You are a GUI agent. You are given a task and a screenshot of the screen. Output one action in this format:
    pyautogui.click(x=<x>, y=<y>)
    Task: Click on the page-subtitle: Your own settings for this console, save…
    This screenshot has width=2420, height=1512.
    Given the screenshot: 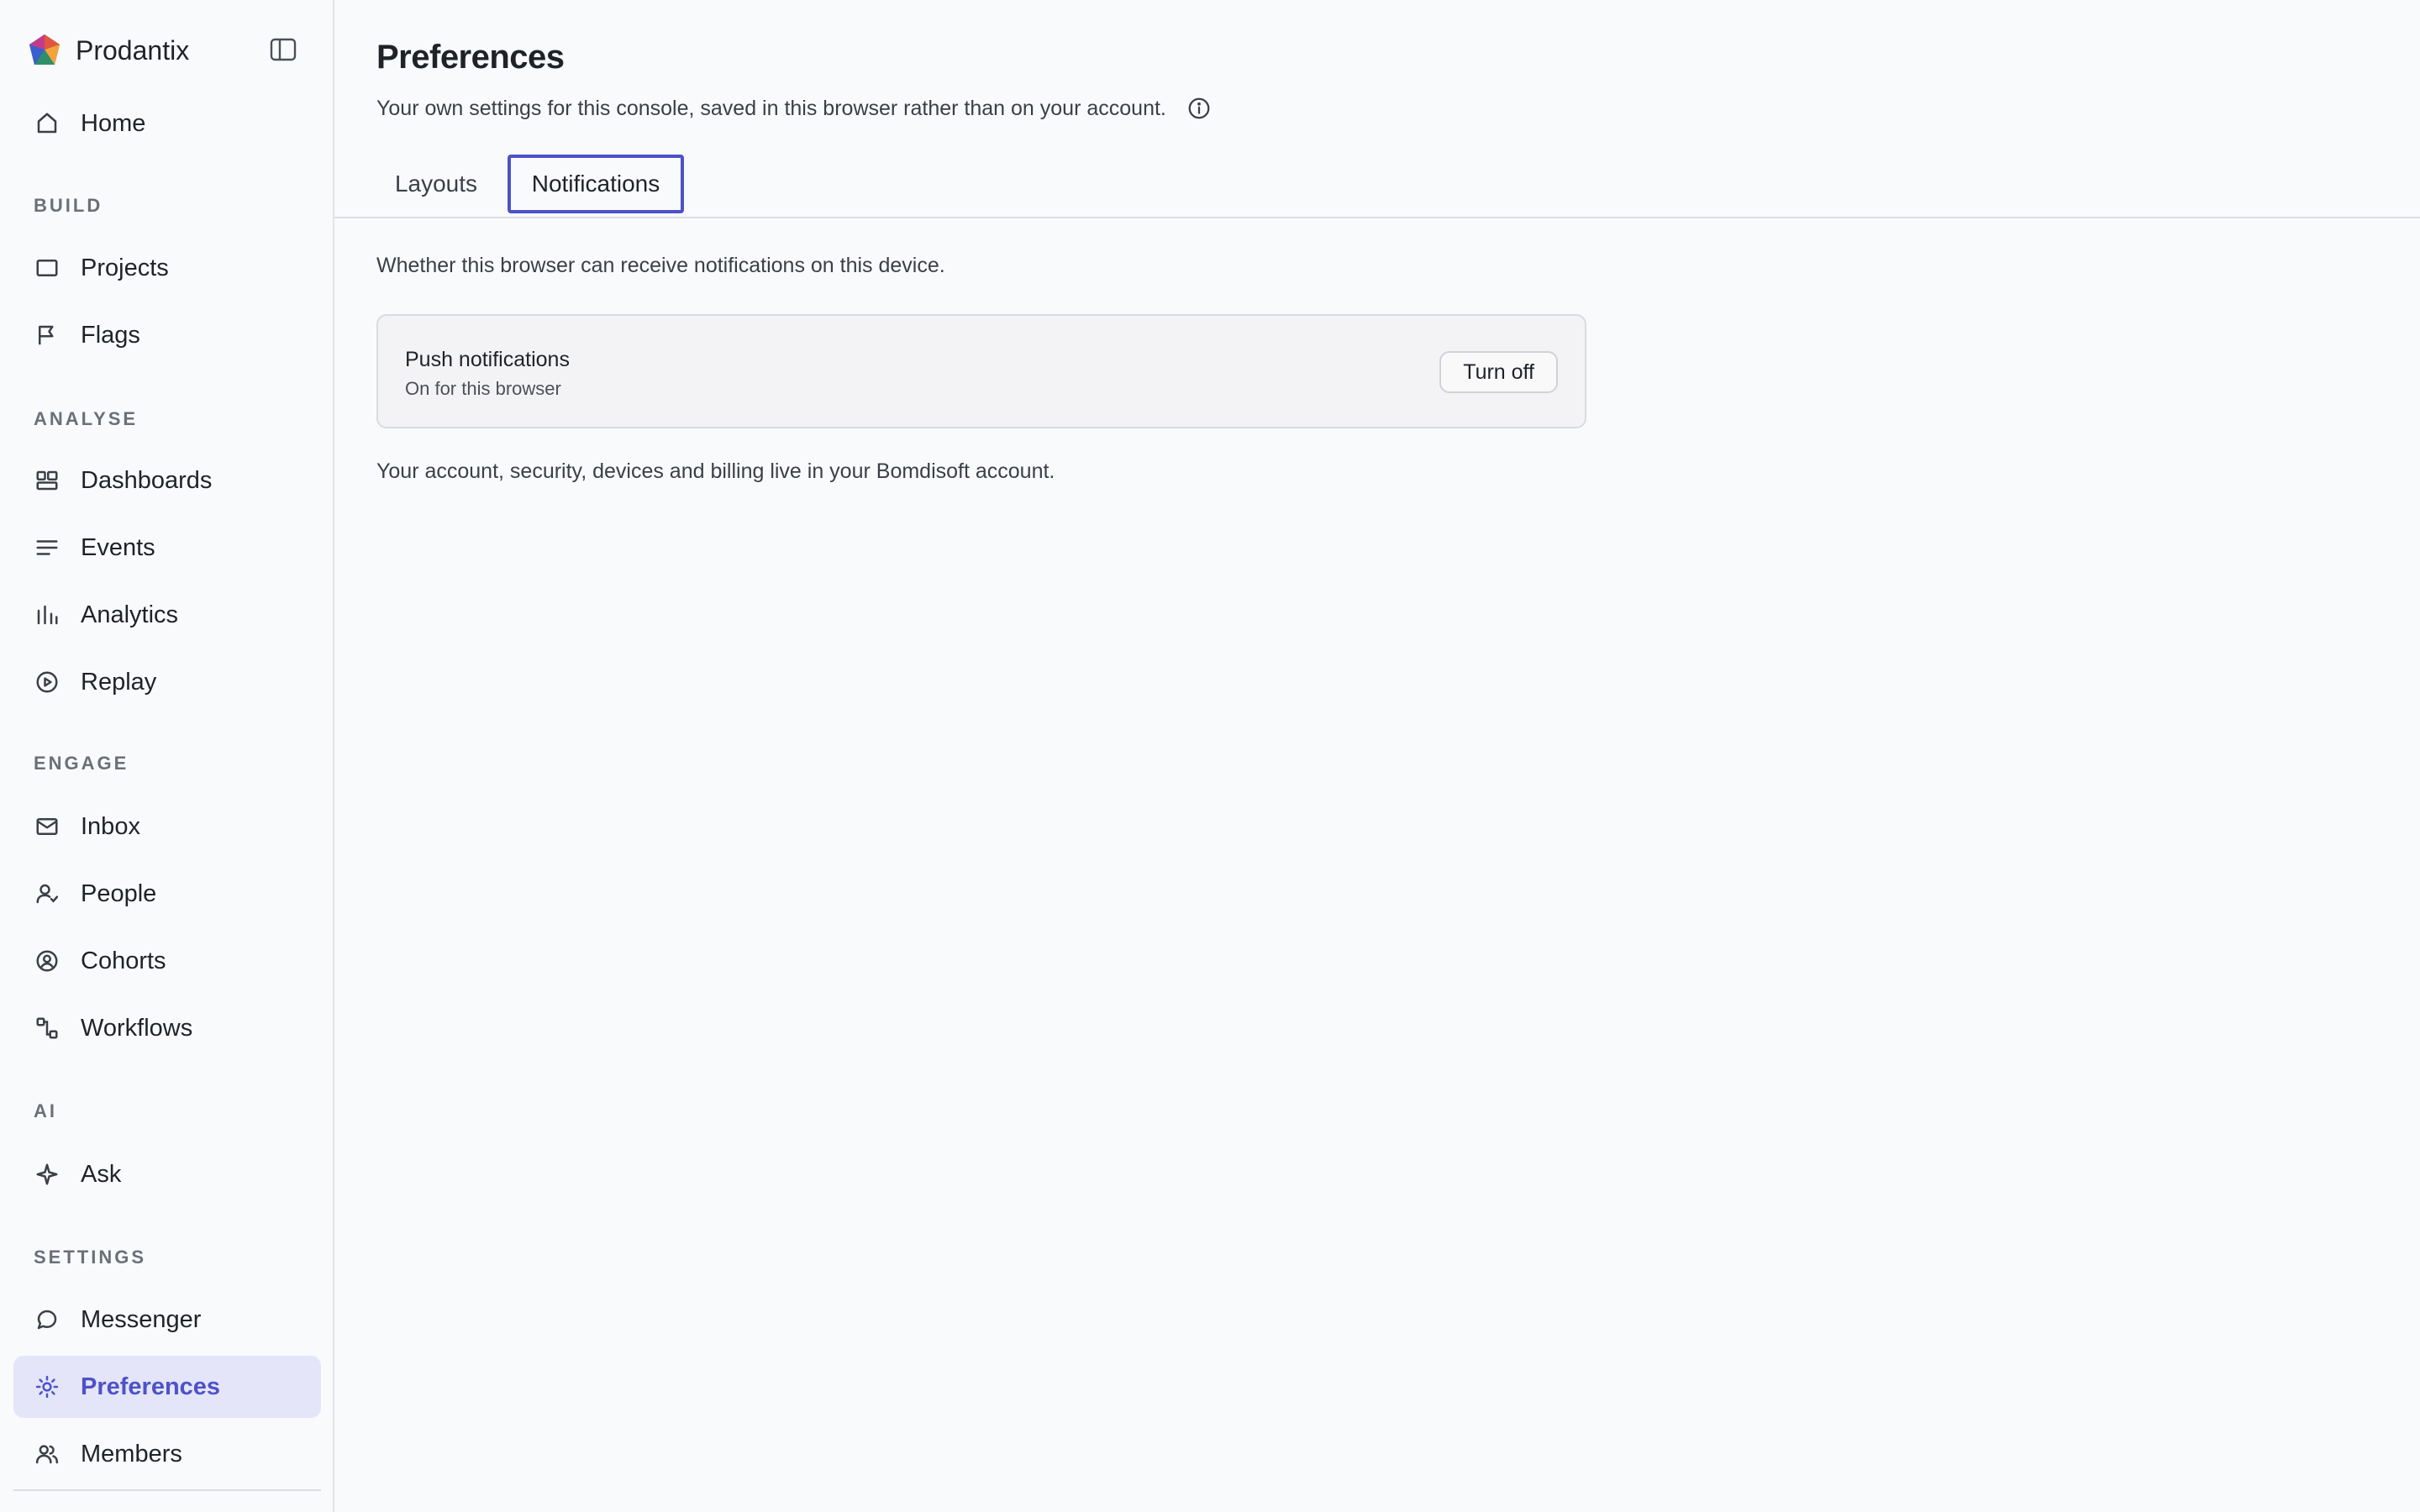 What is the action you would take?
    pyautogui.click(x=794, y=108)
    